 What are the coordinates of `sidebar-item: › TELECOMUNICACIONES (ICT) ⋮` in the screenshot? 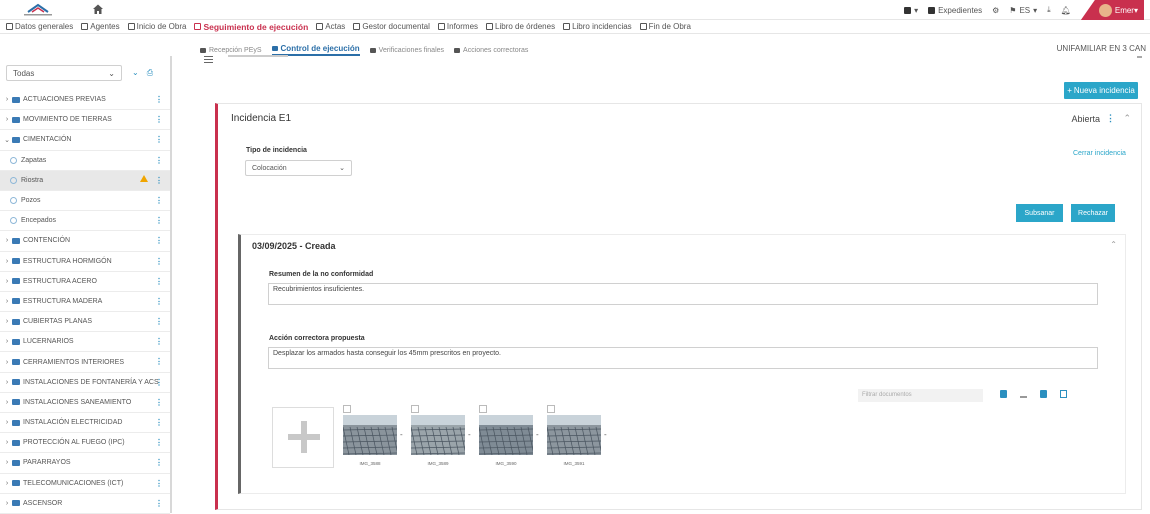 It's located at (85, 484).